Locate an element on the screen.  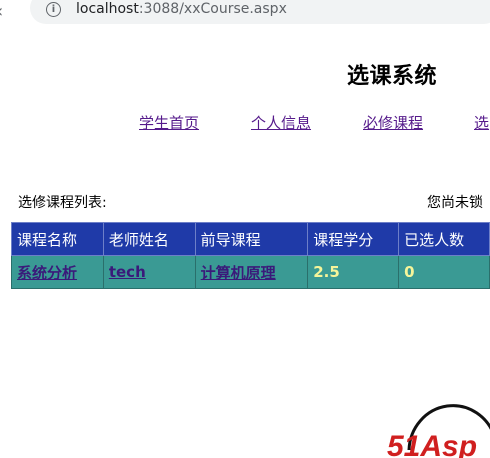
url-path: :3088/xxCourse.aspx is located at coordinates (212, 9).